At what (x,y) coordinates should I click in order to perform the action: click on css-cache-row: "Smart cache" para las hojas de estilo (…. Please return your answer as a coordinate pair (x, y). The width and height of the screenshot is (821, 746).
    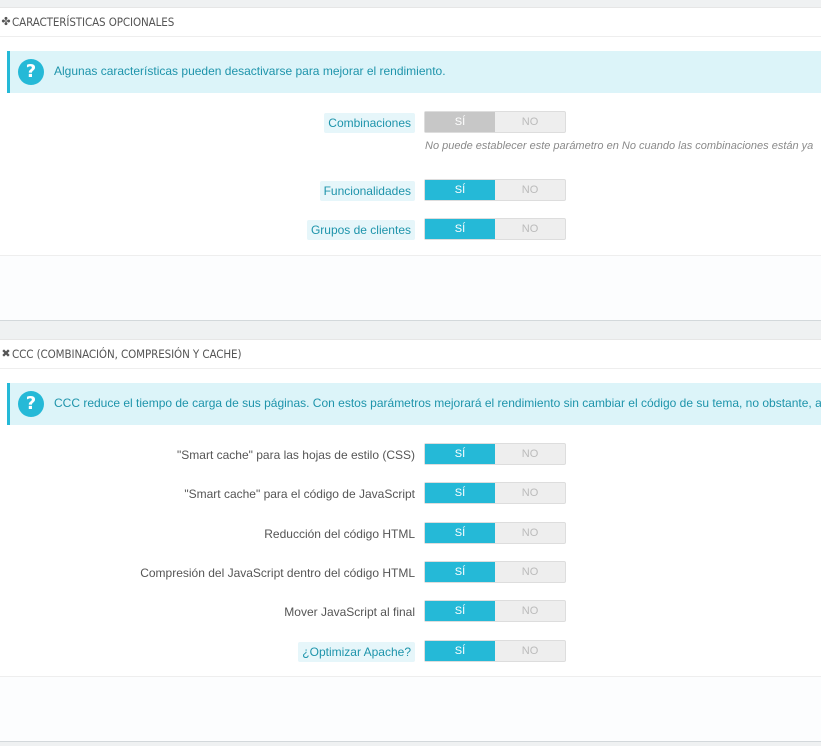
    Looking at the image, I should click on (410, 455).